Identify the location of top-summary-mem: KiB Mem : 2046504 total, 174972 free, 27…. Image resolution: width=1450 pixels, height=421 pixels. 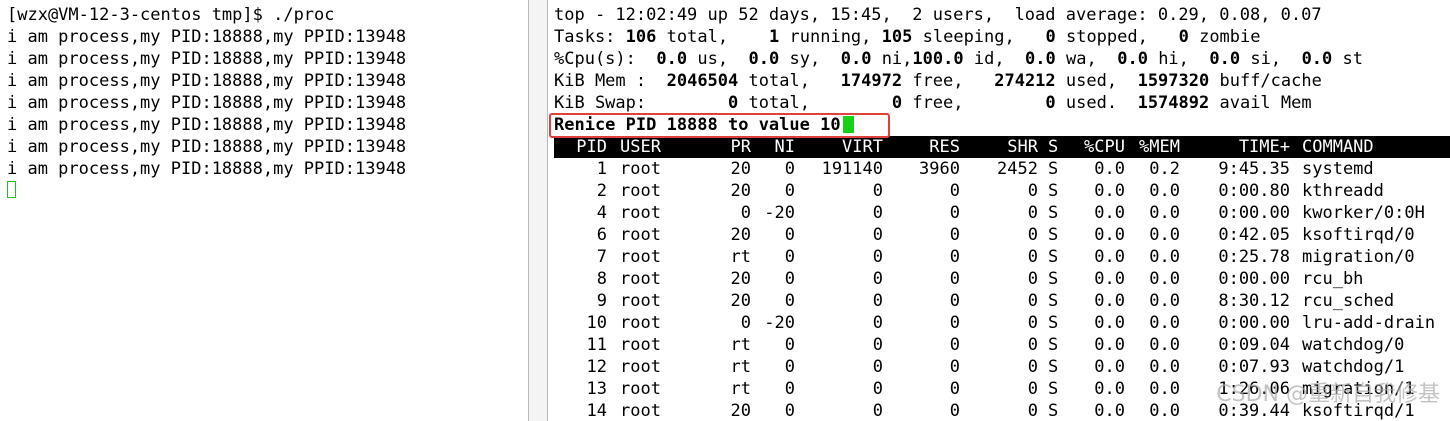
(938, 81).